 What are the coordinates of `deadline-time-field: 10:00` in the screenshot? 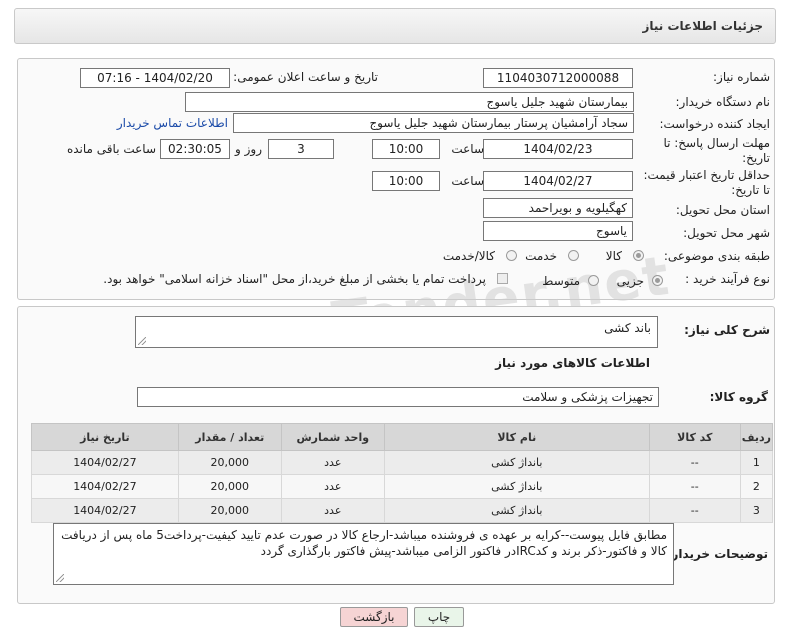 It's located at (406, 149).